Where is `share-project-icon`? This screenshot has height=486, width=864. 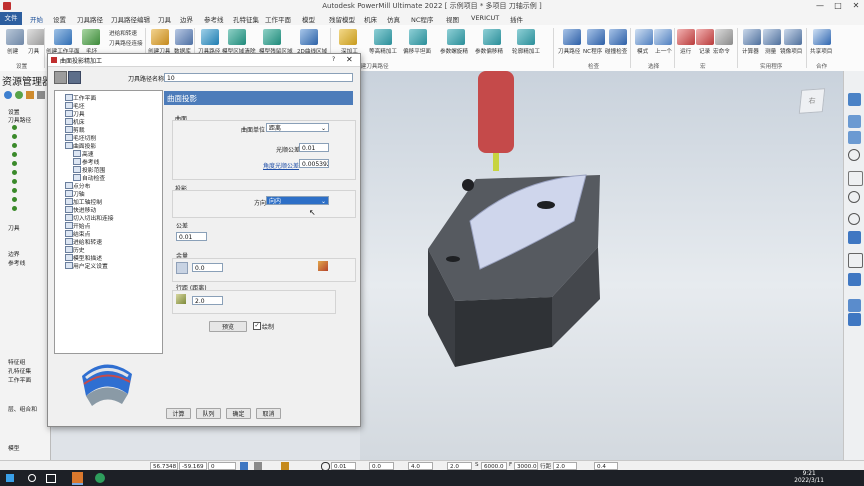 share-project-icon is located at coordinates (822, 37).